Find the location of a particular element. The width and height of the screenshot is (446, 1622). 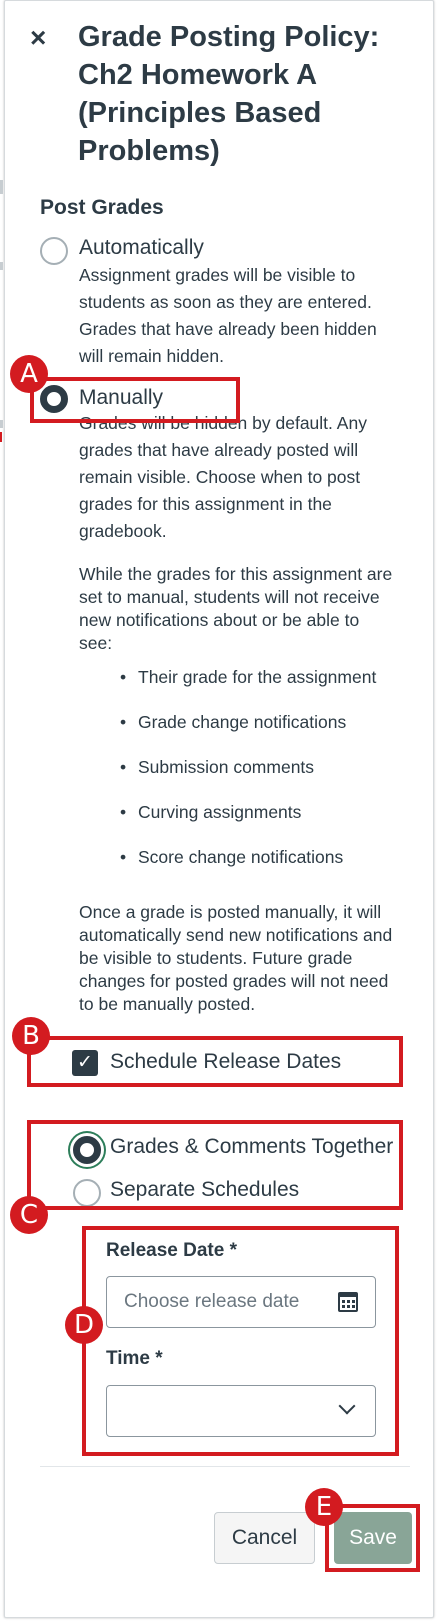

callout-badge-e: E is located at coordinates (324, 1507).